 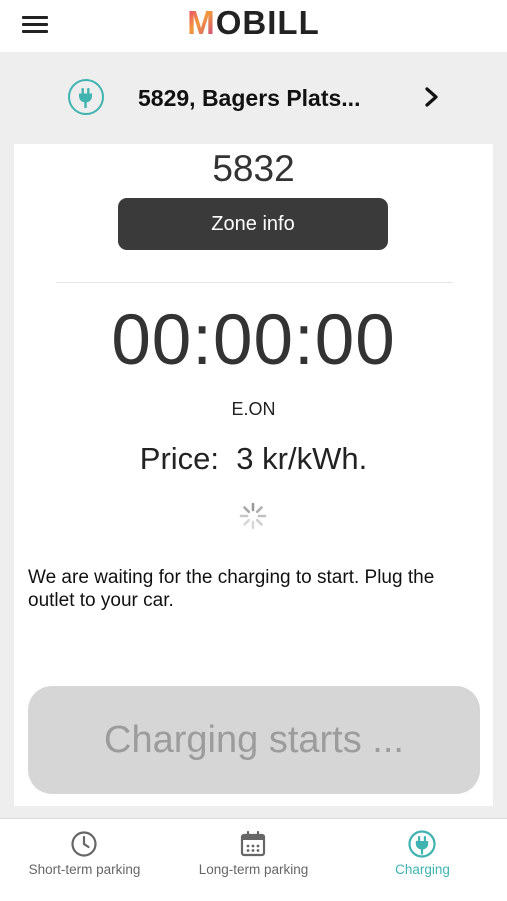 What do you see at coordinates (431, 97) in the screenshot?
I see `chevron-right-icon` at bounding box center [431, 97].